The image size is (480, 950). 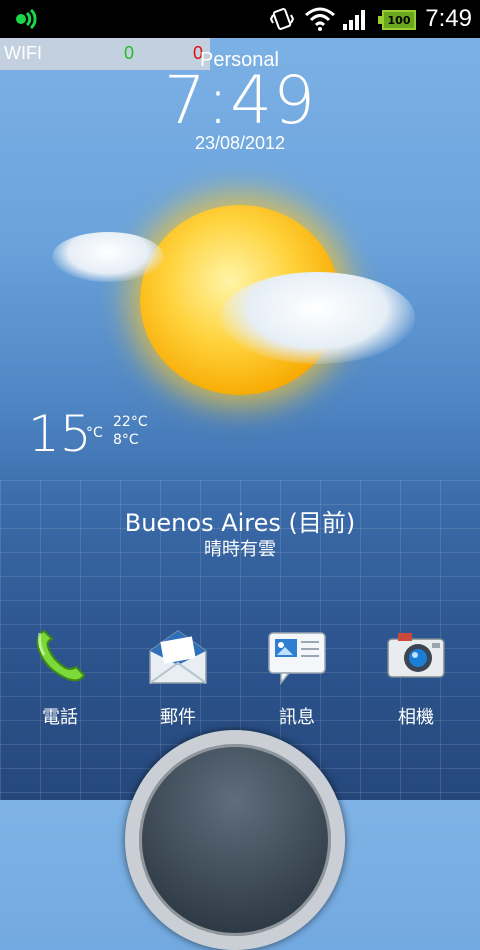 What do you see at coordinates (126, 440) in the screenshot?
I see `low-temperature: 8°C` at bounding box center [126, 440].